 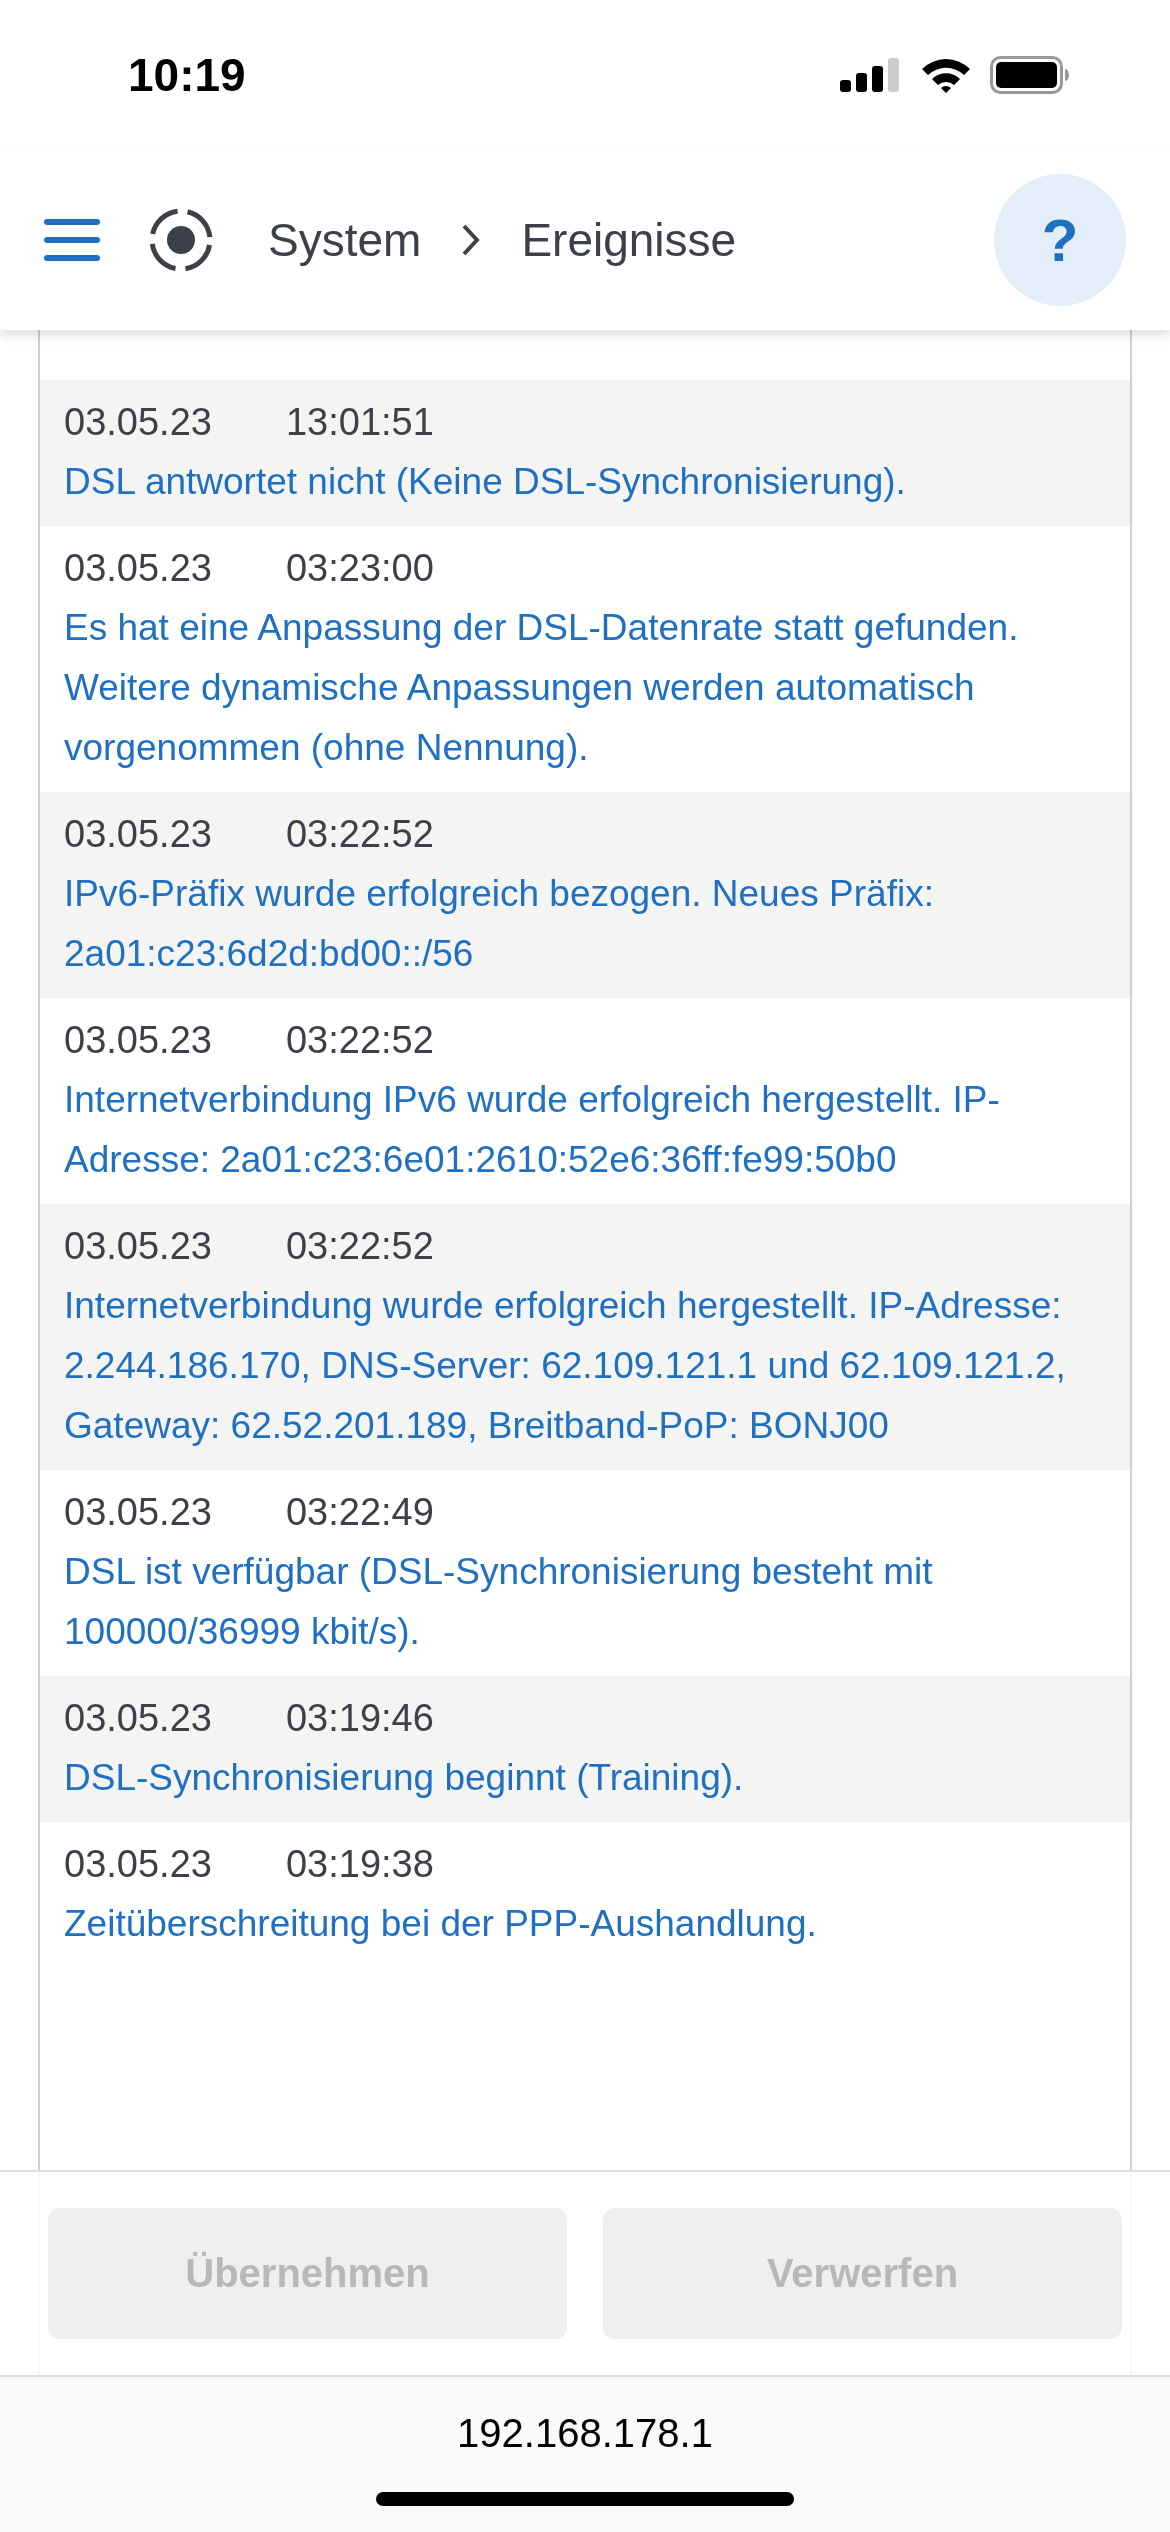 I want to click on menu-icon, so click(x=72, y=240).